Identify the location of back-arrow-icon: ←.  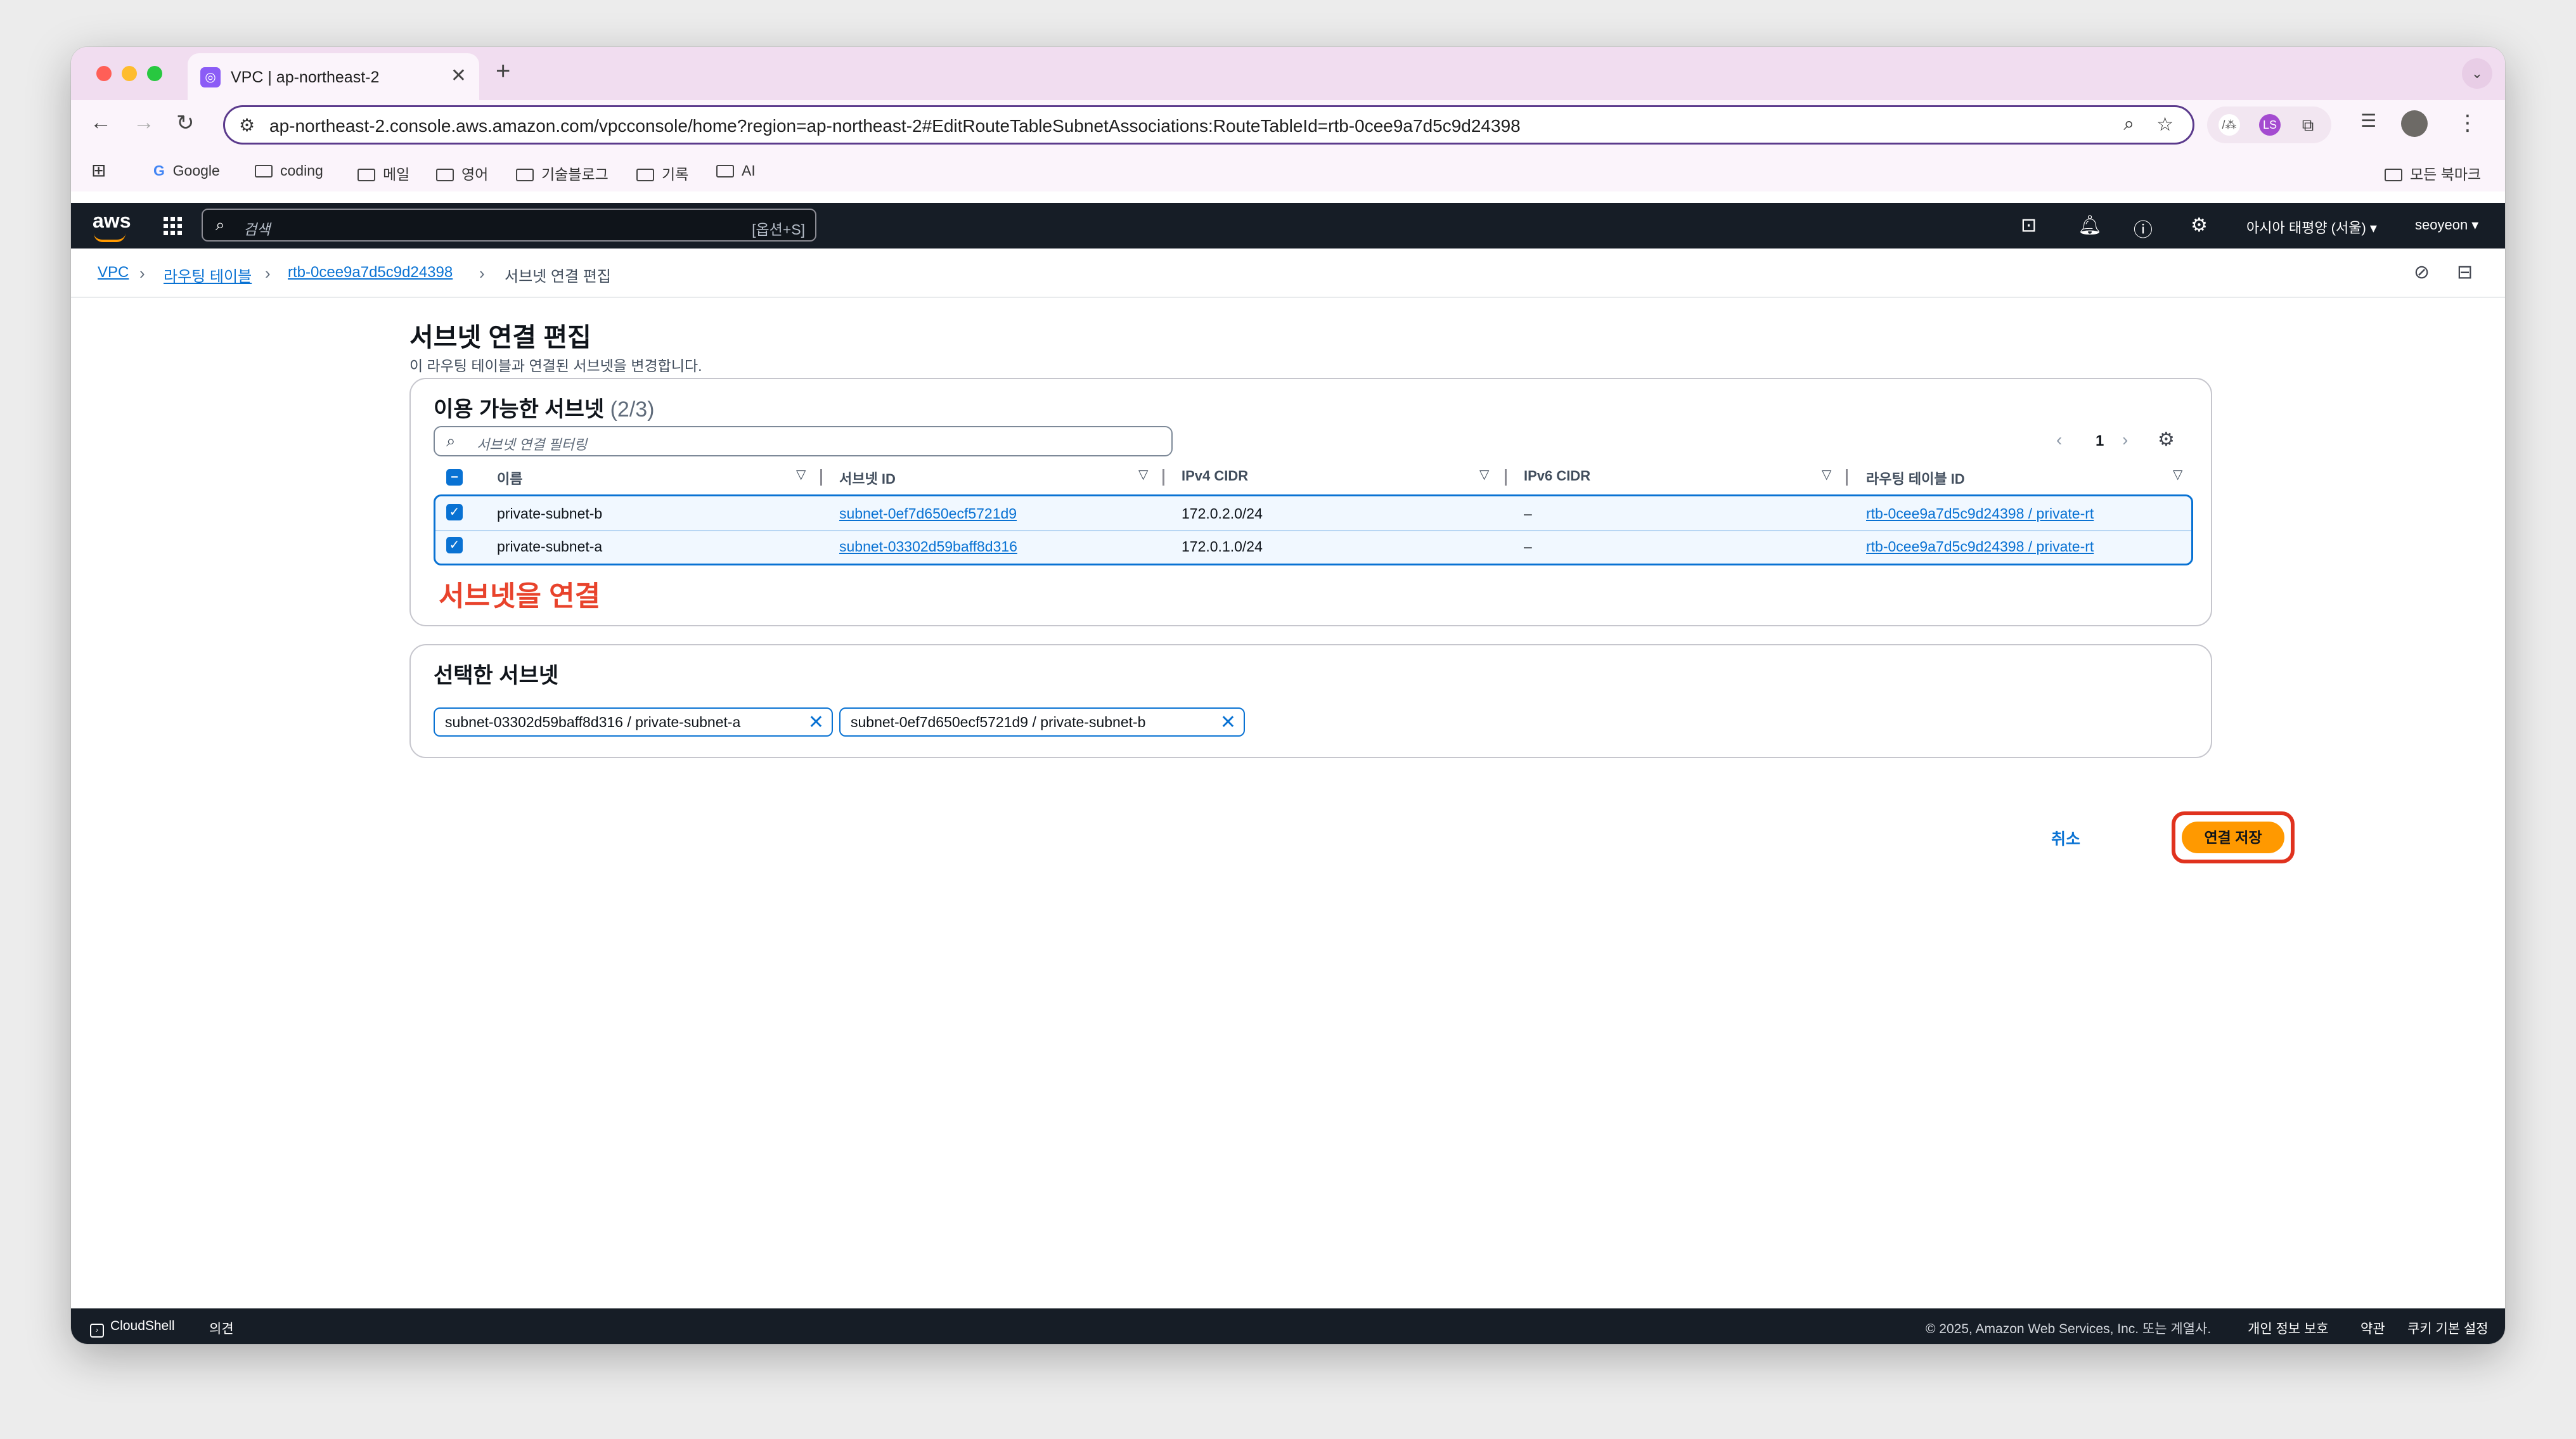
(101, 122).